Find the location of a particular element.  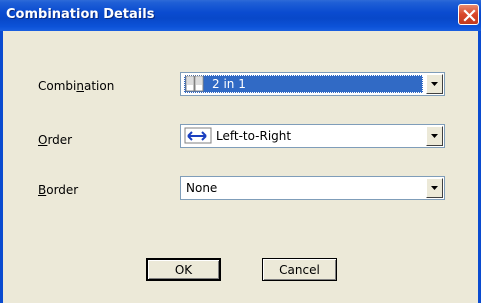

order-label: Order is located at coordinates (55, 140).